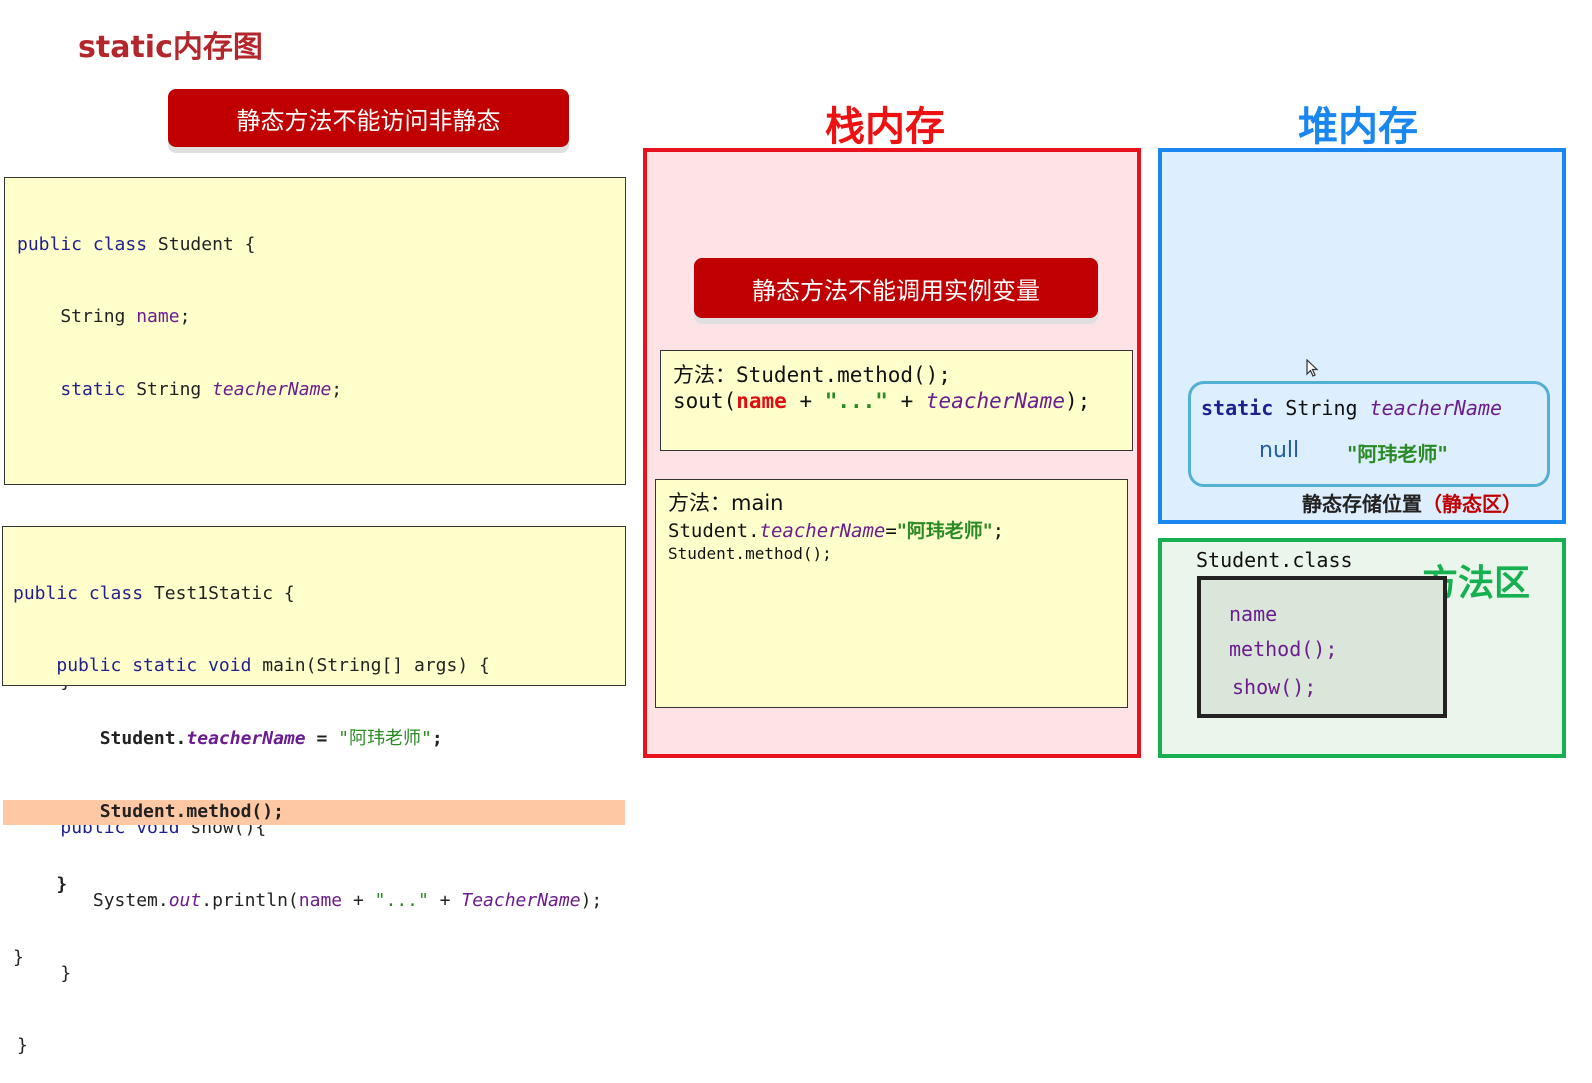 Image resolution: width=1592 pixels, height=1083 pixels. What do you see at coordinates (154, 593) in the screenshot?
I see `code-line: public class Test1Static {` at bounding box center [154, 593].